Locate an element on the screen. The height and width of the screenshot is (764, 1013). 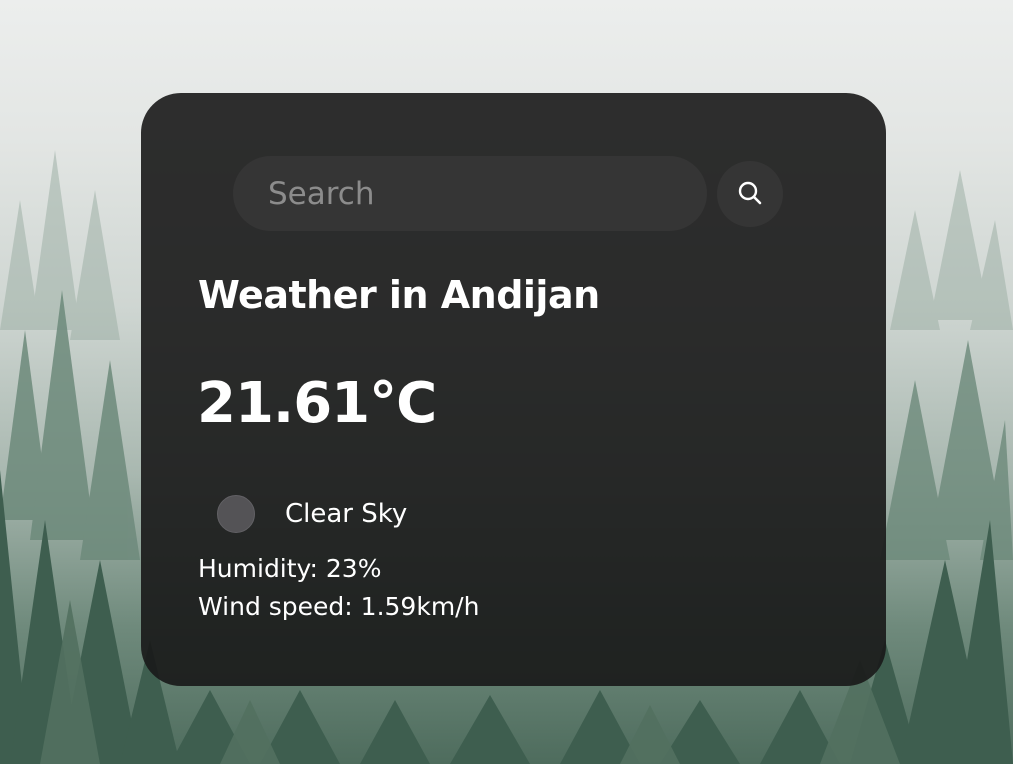
search-input is located at coordinates (470, 193).